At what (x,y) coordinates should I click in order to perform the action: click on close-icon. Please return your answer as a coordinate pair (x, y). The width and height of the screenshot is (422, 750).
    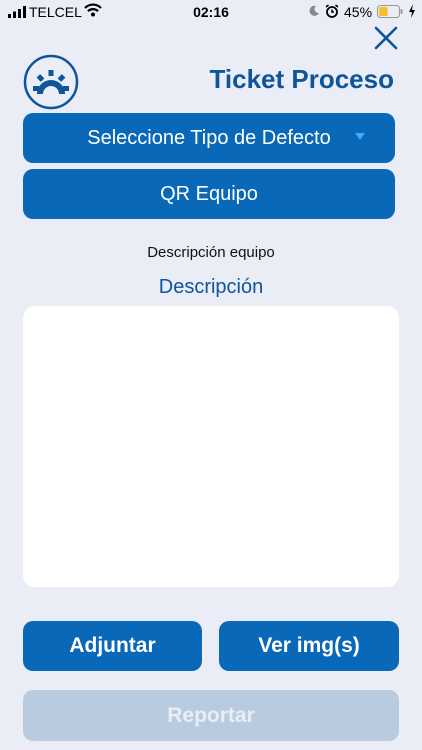
    Looking at the image, I should click on (386, 38).